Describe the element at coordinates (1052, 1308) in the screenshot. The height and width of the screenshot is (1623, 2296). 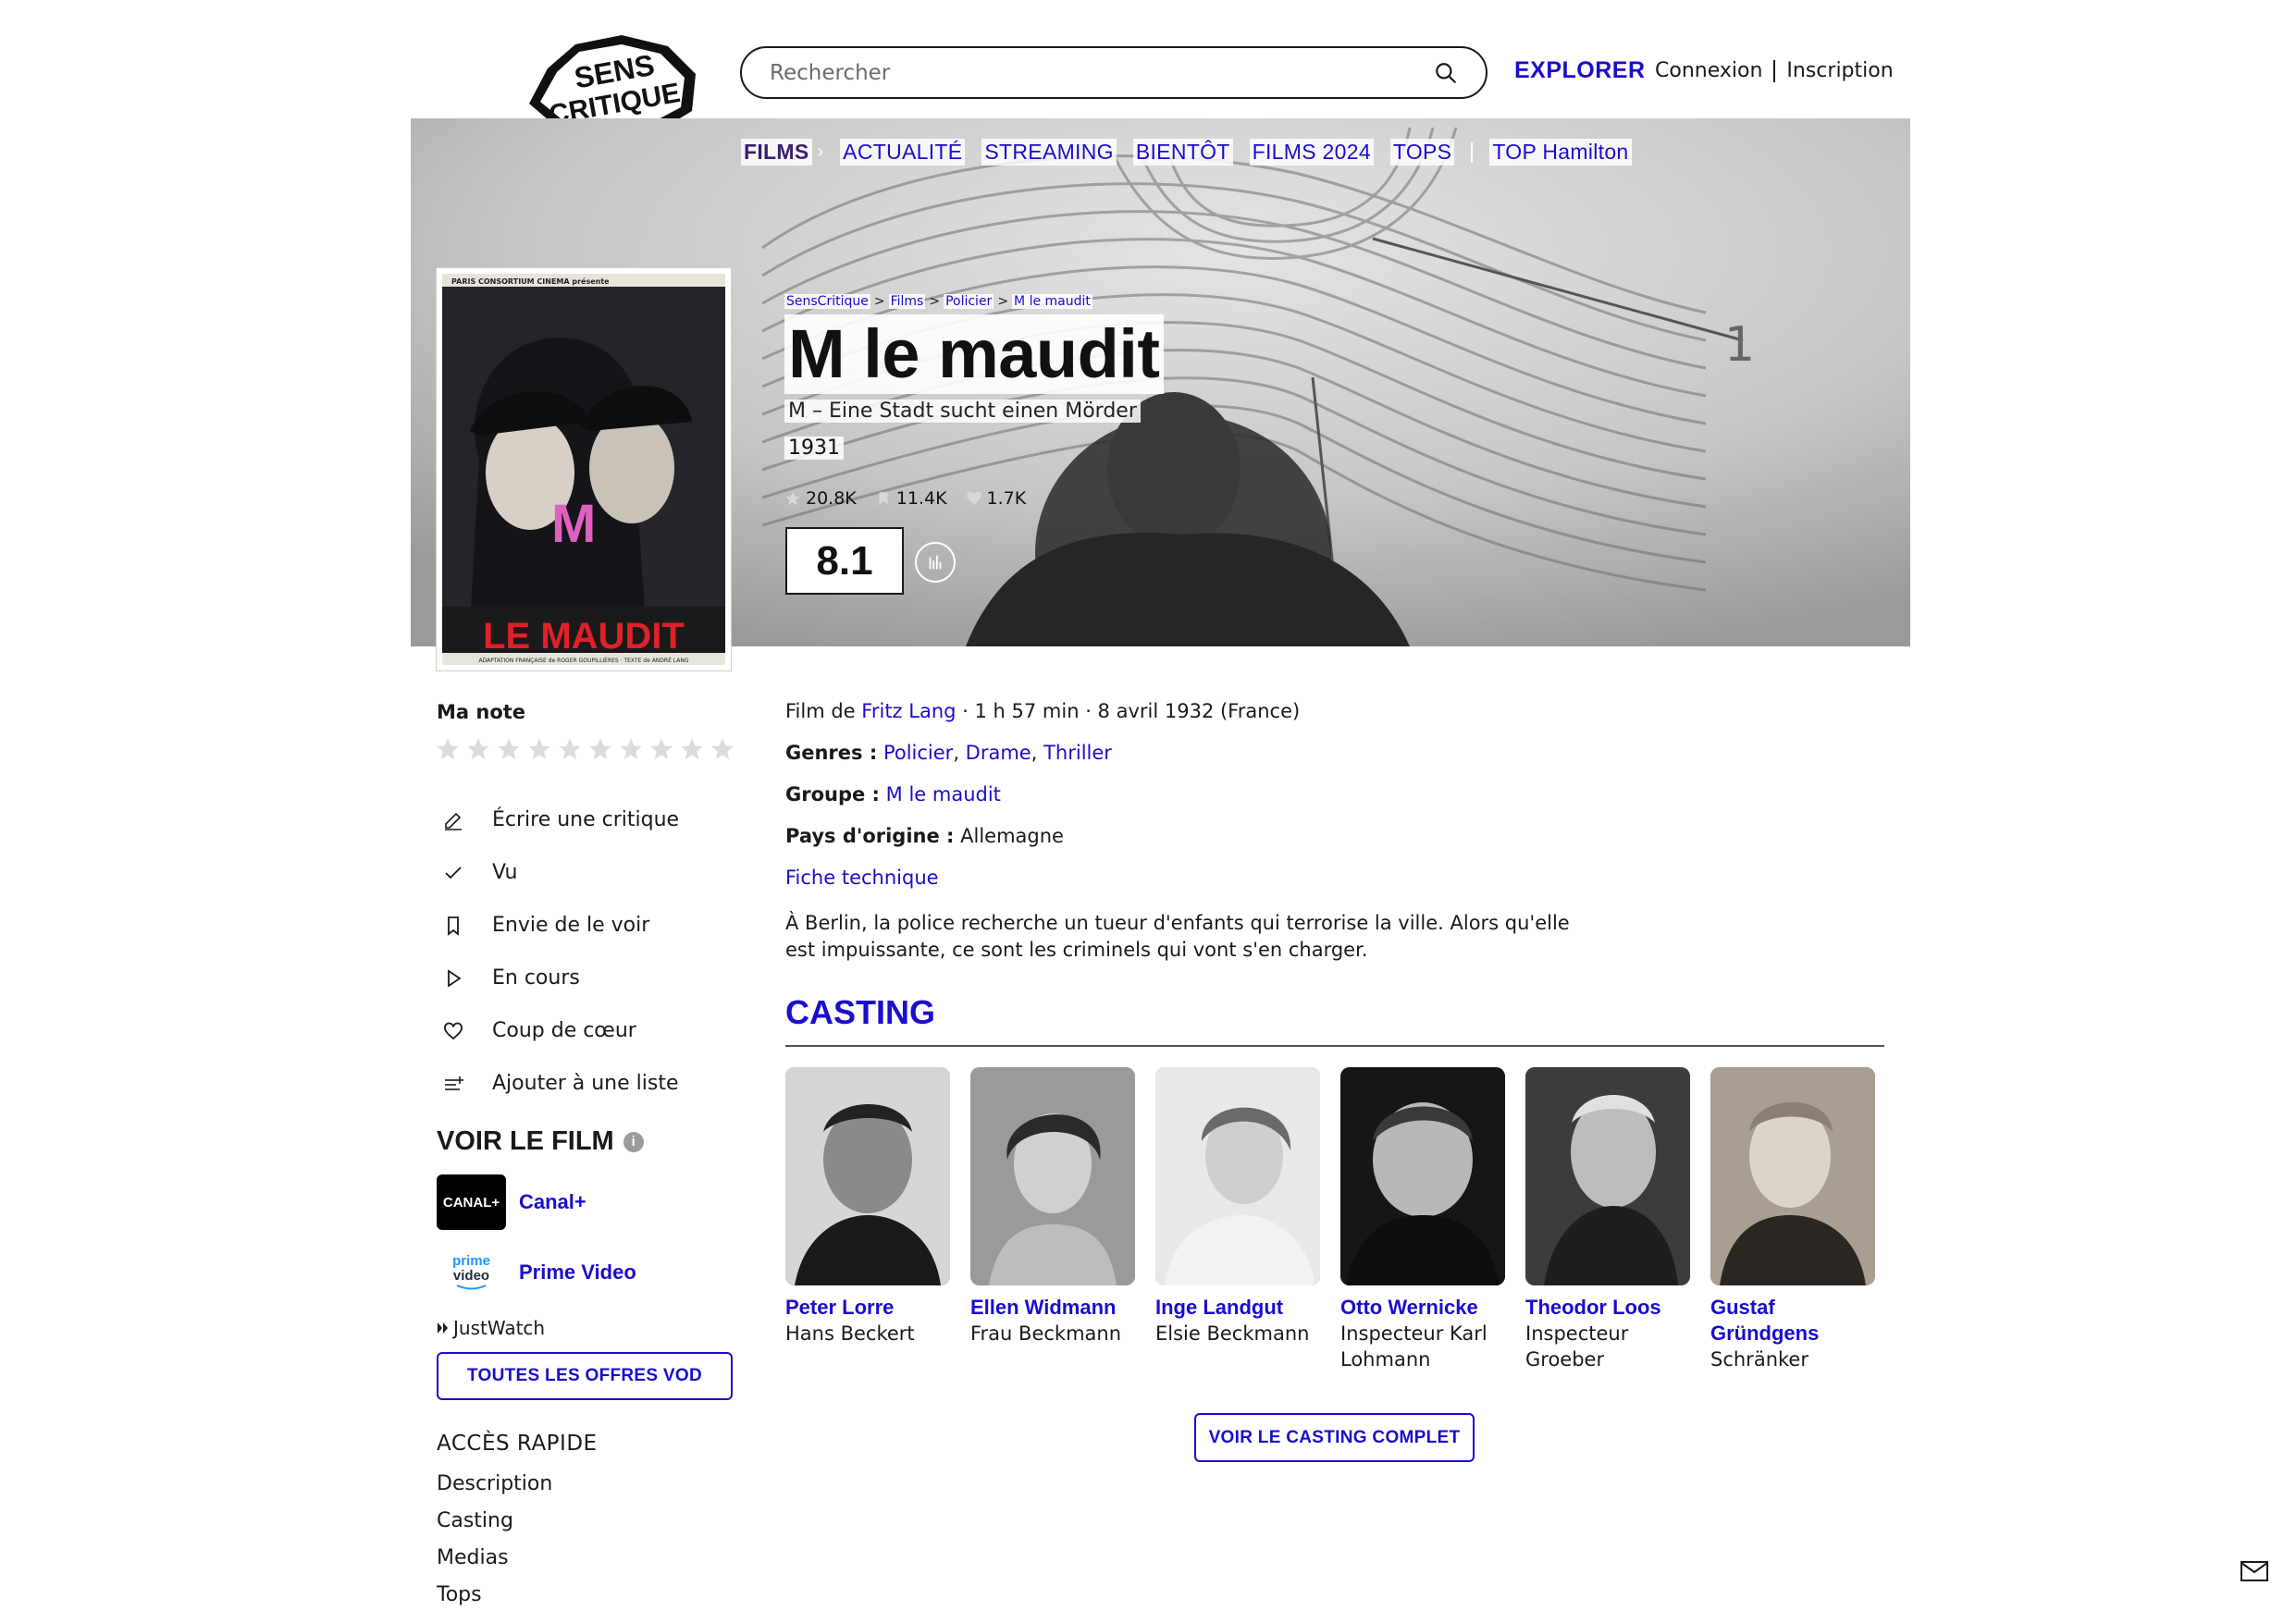
I see `actor-name: Ellen Widmann` at that location.